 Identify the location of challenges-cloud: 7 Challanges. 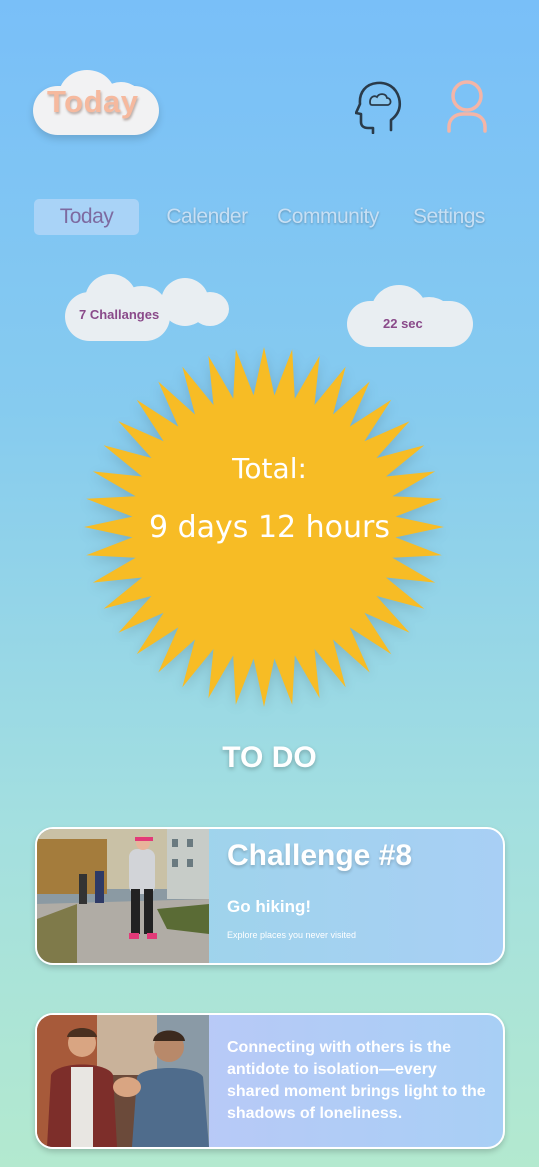
(148, 308).